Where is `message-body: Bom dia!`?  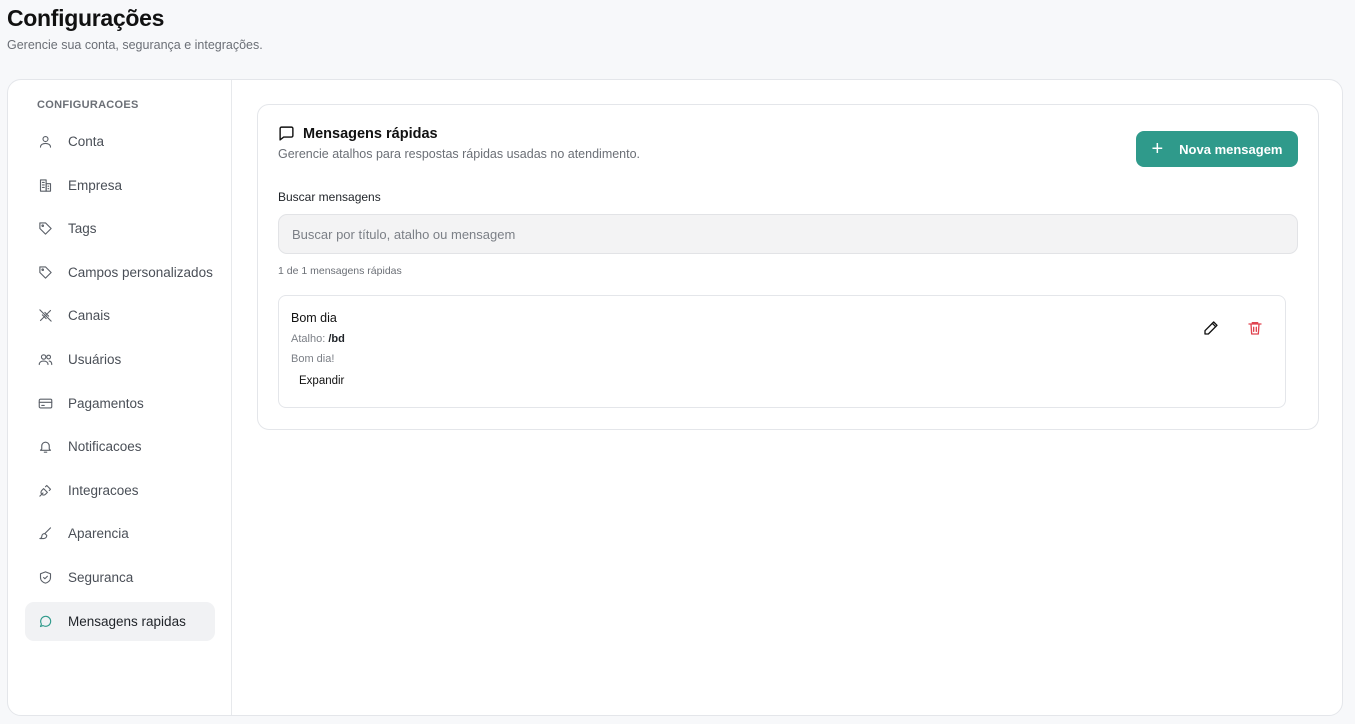
message-body: Bom dia! is located at coordinates (313, 359).